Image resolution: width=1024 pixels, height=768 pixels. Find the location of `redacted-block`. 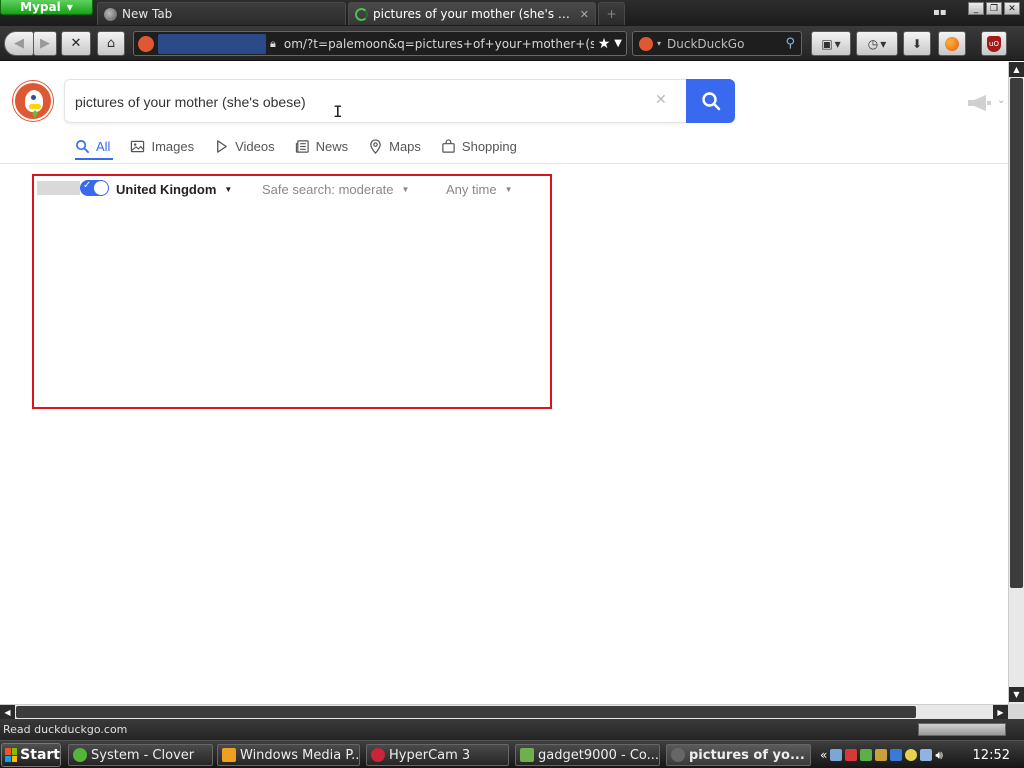

redacted-block is located at coordinates (58, 188).